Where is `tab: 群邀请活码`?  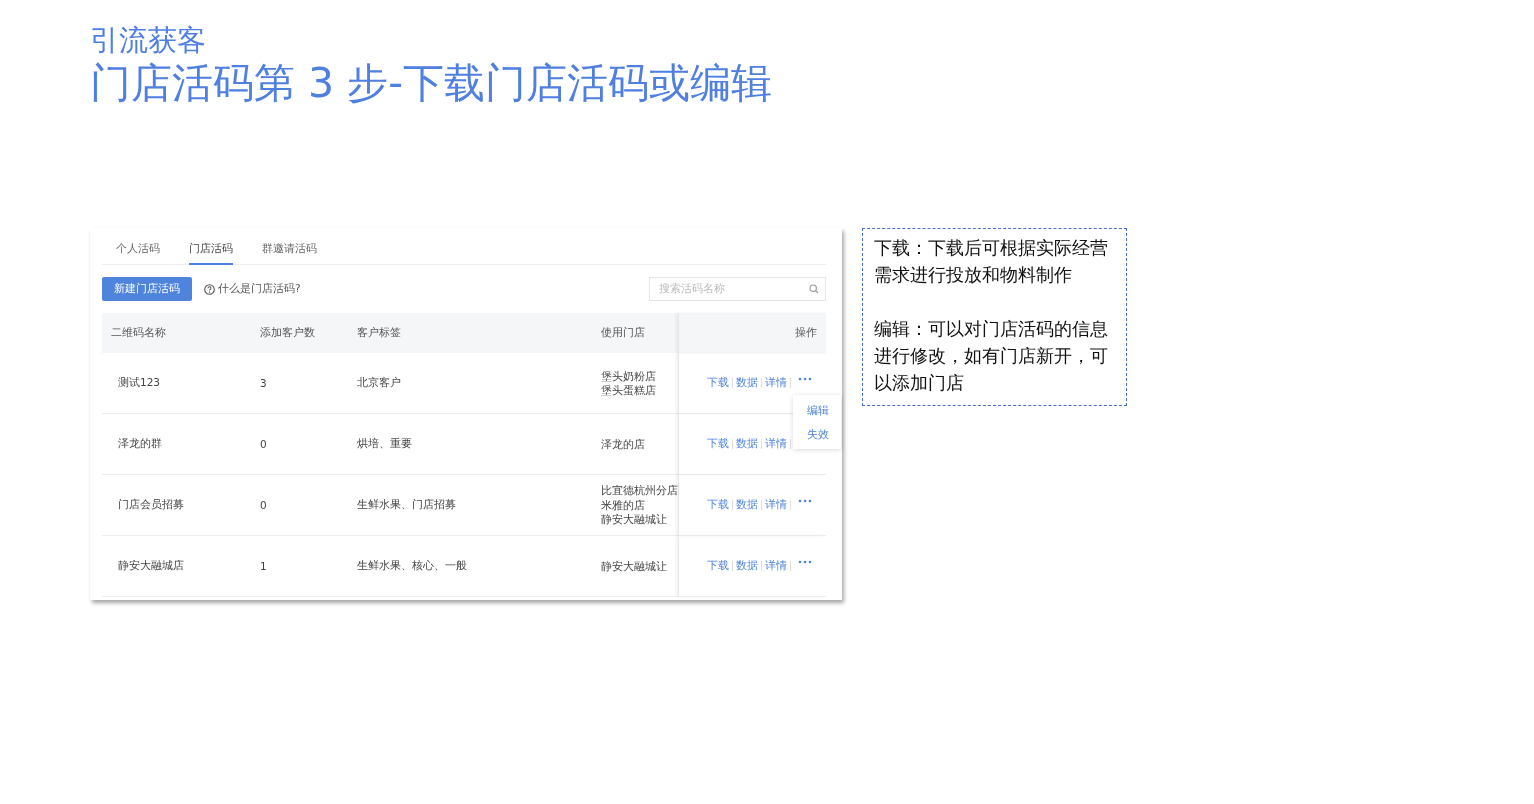
tab: 群邀请活码 is located at coordinates (289, 249).